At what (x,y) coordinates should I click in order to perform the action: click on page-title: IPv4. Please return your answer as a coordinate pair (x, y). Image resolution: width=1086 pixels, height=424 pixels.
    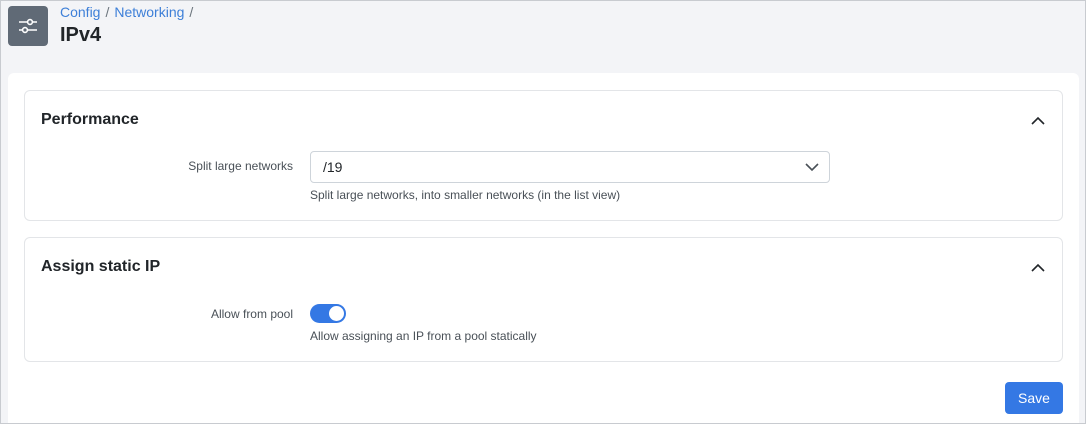
    Looking at the image, I should click on (81, 35).